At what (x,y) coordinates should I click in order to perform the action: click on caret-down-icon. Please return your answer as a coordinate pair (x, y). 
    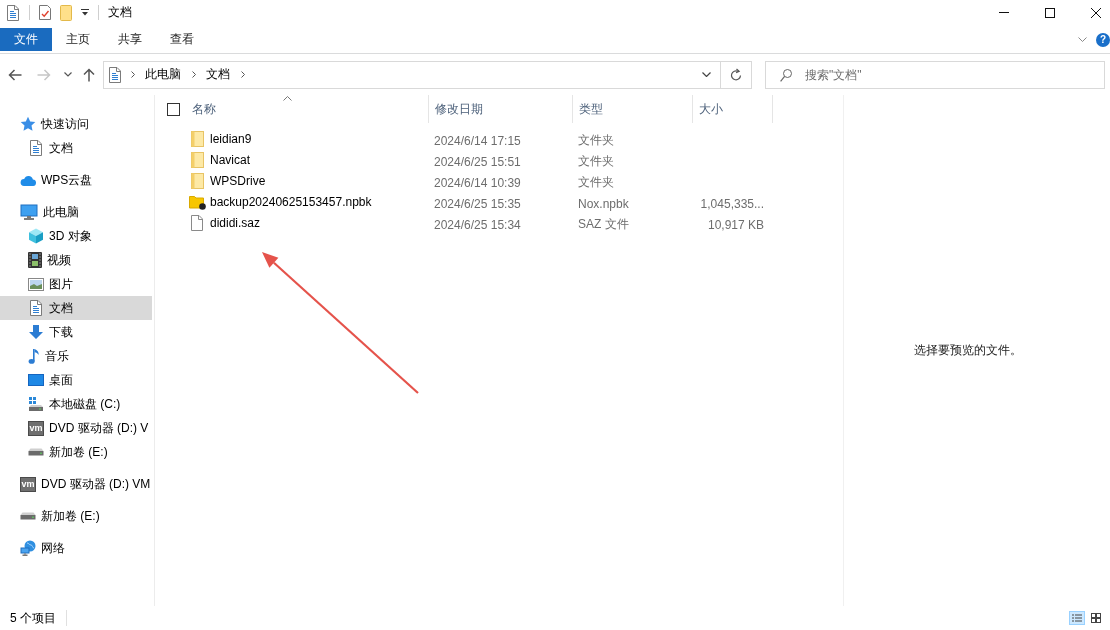
    Looking at the image, I should click on (85, 12).